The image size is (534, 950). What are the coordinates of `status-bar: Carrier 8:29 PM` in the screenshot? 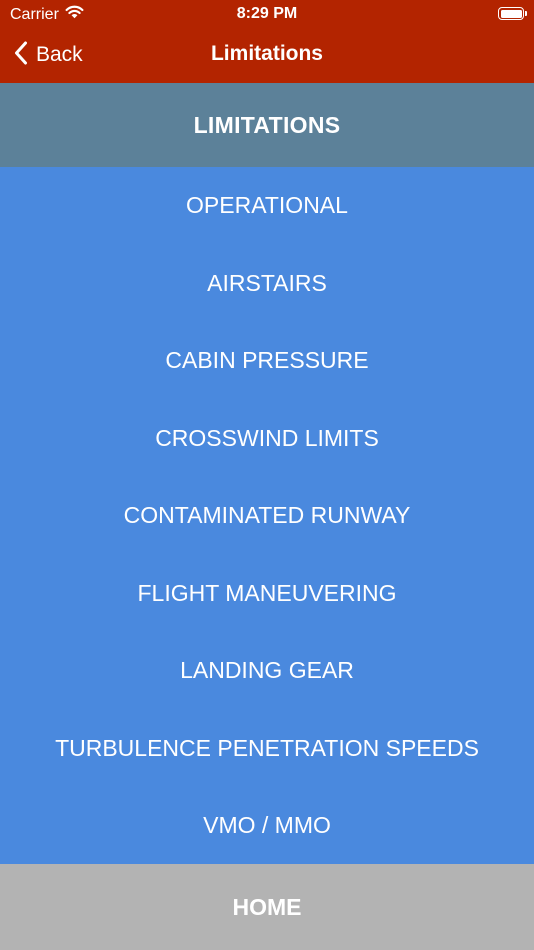 It's located at (267, 14).